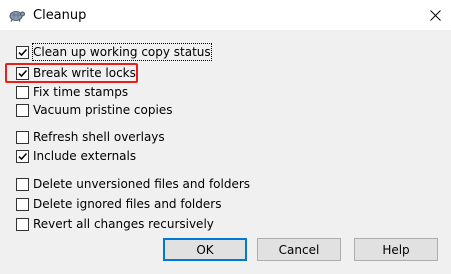 This screenshot has width=451, height=274. What do you see at coordinates (122, 52) in the screenshot?
I see `checkbox-label: Clean up working copy status` at bounding box center [122, 52].